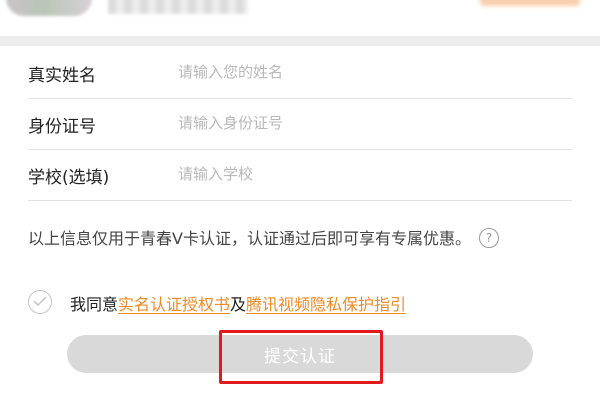 Image resolution: width=600 pixels, height=420 pixels. I want to click on id-number-label: 身份证号, so click(62, 127).